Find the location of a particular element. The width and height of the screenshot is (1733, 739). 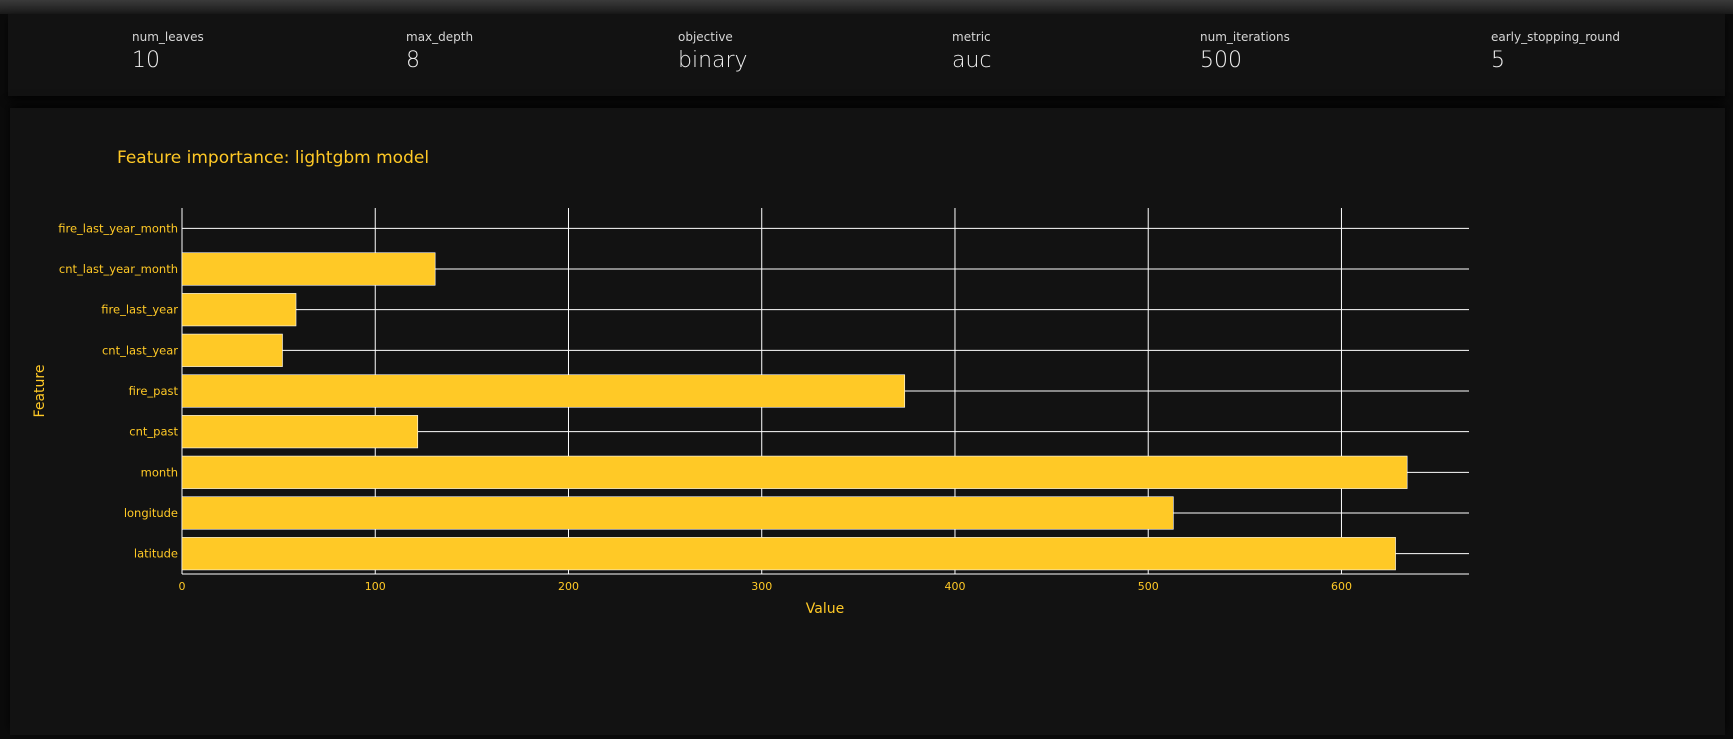

x-axis-label: Value is located at coordinates (825, 609).